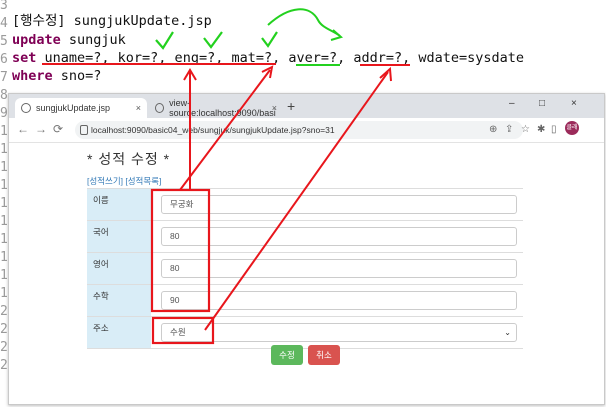 The image size is (606, 407). Describe the element at coordinates (339, 204) in the screenshot. I see `name-input: 무궁화` at that location.